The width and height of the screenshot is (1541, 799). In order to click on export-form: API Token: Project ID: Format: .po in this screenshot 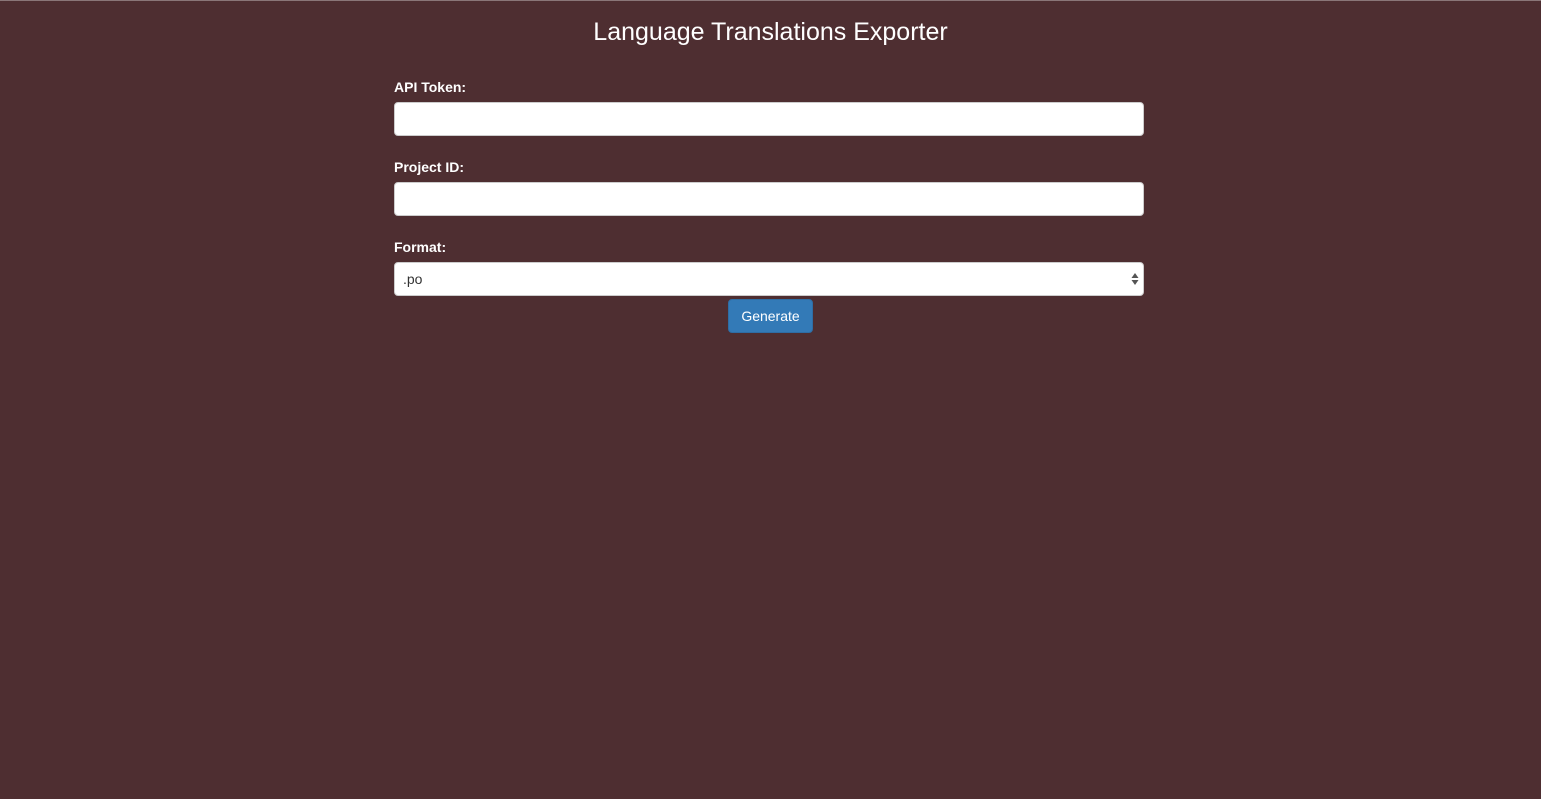, I will do `click(769, 187)`.